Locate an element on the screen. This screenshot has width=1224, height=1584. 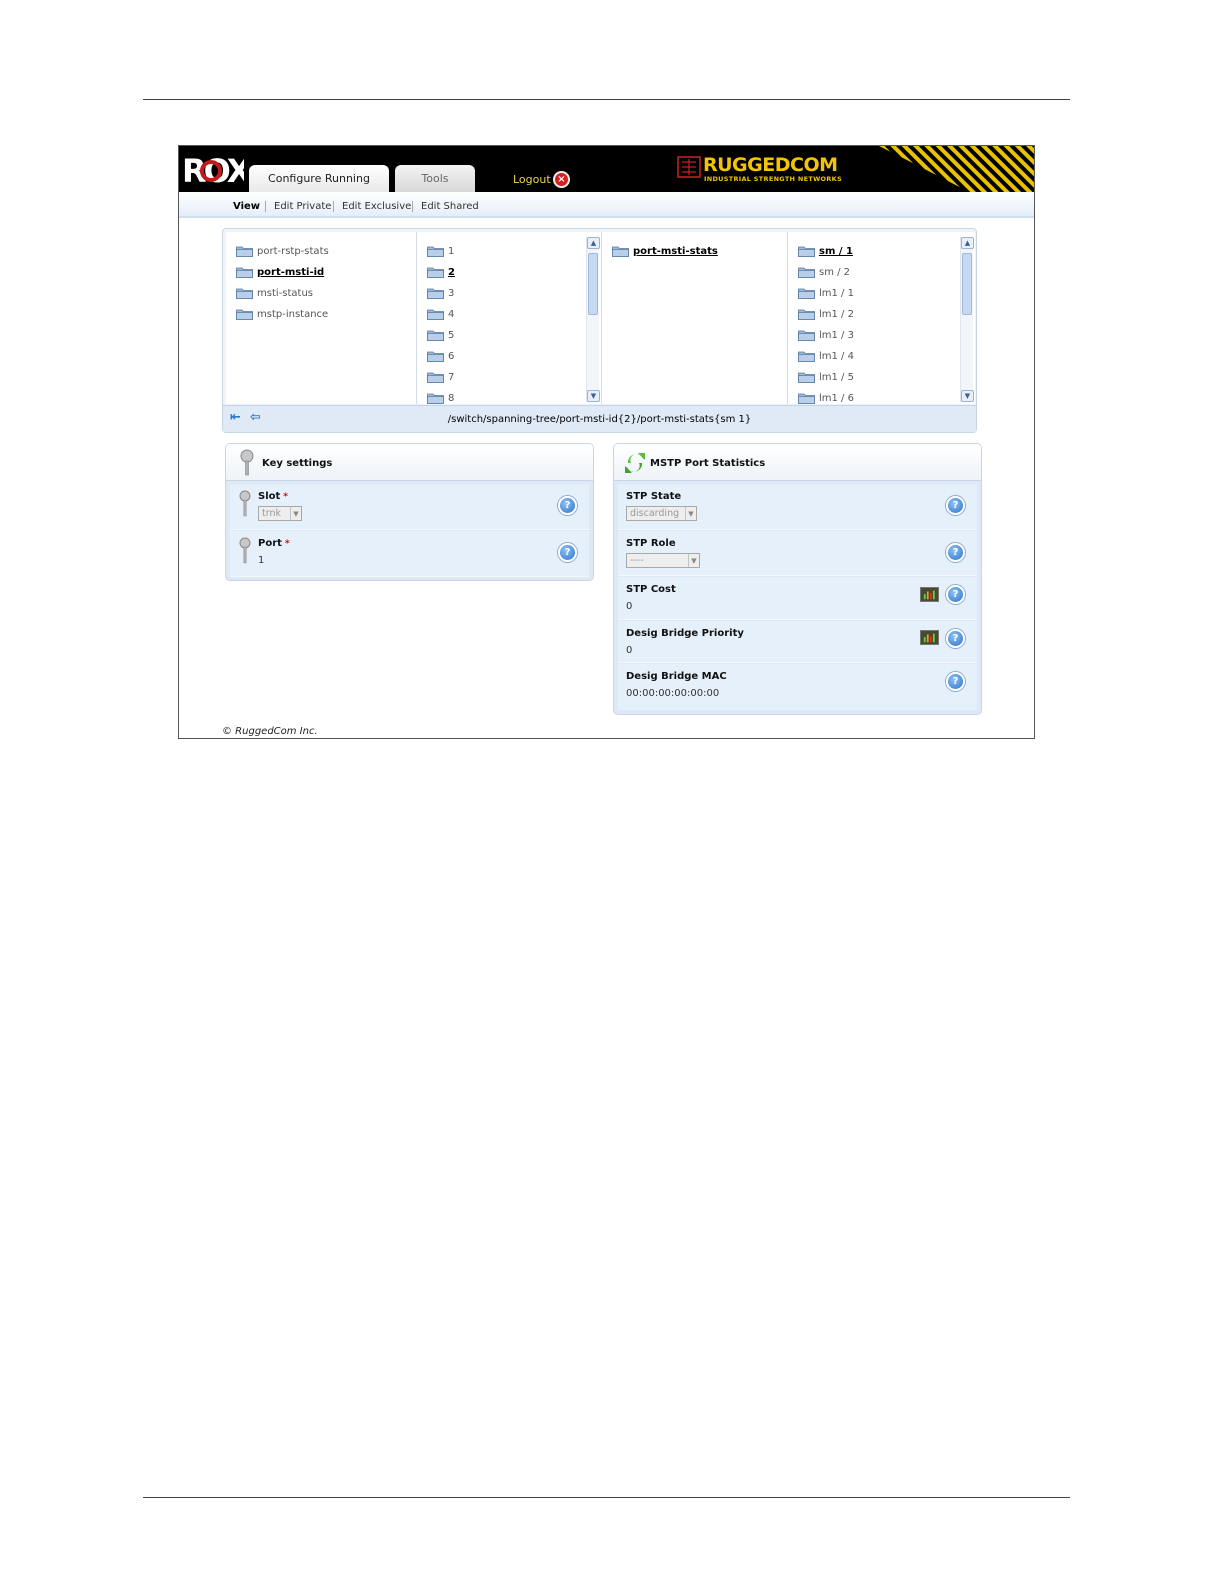
browser-item-c2-3: 4 is located at coordinates (440, 314).